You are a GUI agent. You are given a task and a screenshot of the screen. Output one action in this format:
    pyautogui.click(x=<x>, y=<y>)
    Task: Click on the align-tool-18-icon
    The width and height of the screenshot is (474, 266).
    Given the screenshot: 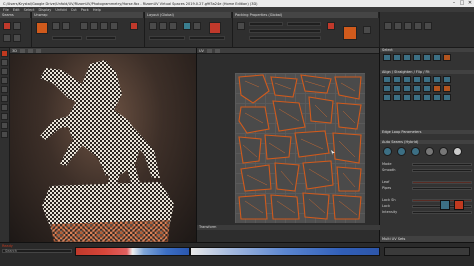 What is the action you would take?
    pyautogui.click(x=417, y=97)
    